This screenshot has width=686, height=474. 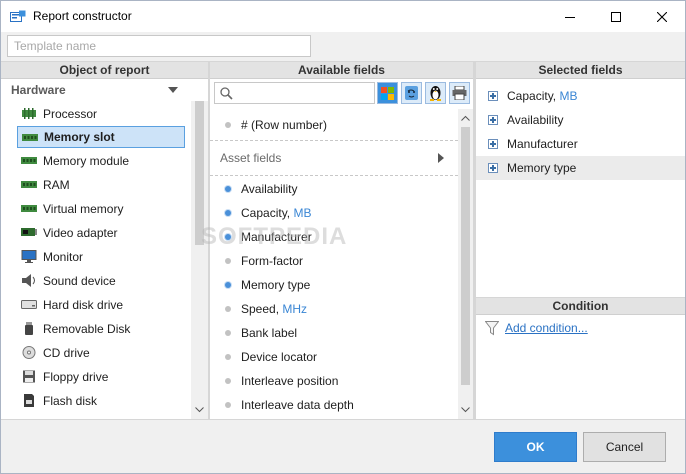 I want to click on window-title: Report constructor, so click(x=82, y=16).